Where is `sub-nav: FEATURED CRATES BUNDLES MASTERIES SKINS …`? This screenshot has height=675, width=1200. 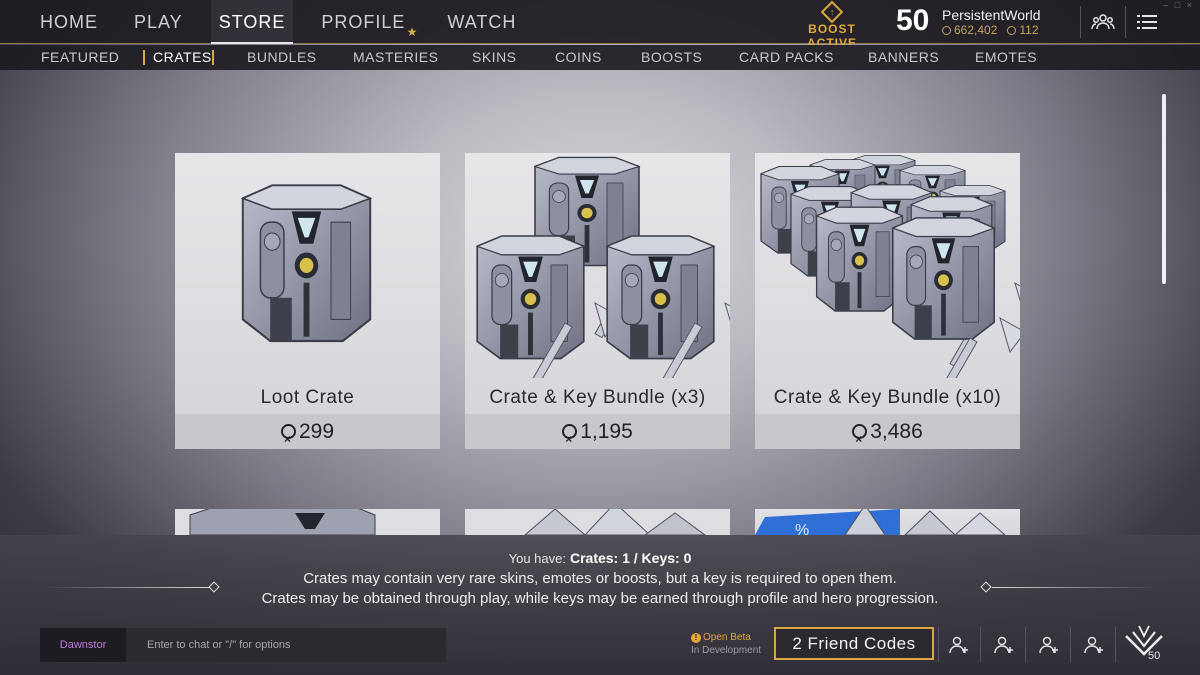
sub-nav: FEATURED CRATES BUNDLES MASTERIES SKINS … is located at coordinates (600, 57).